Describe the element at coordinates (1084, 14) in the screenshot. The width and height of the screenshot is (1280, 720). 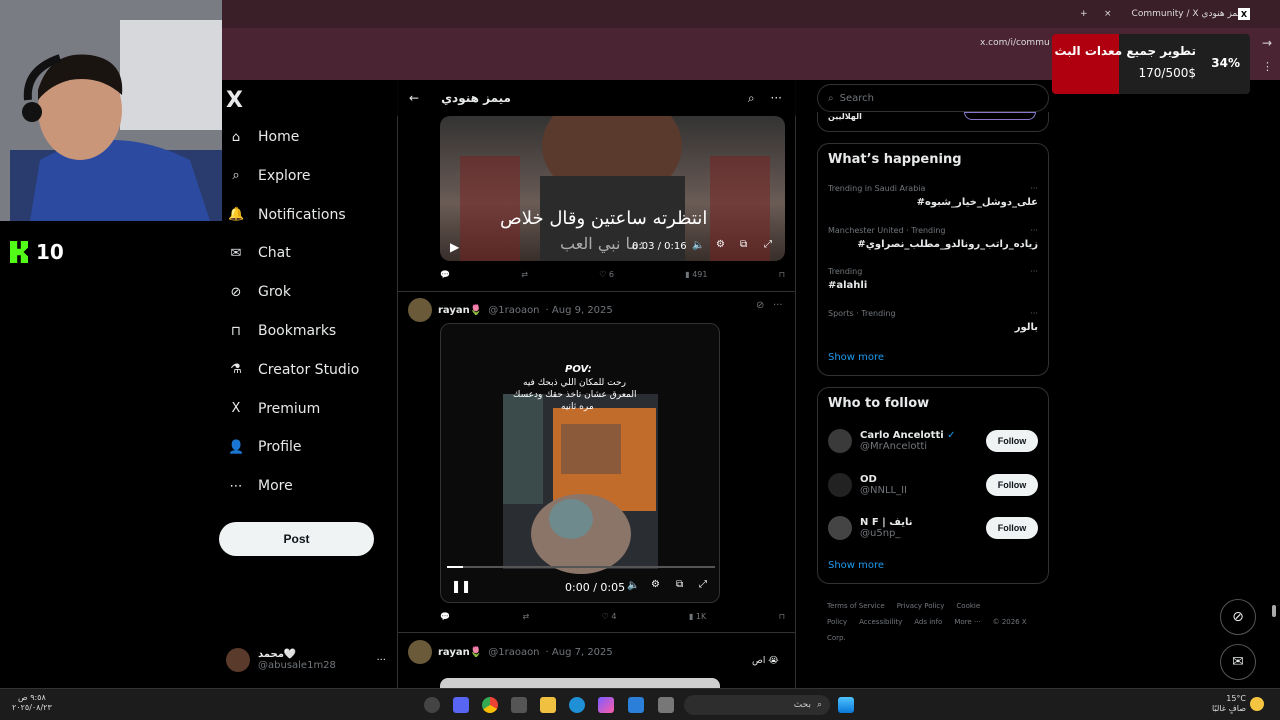
I see `new-tab-button: +` at that location.